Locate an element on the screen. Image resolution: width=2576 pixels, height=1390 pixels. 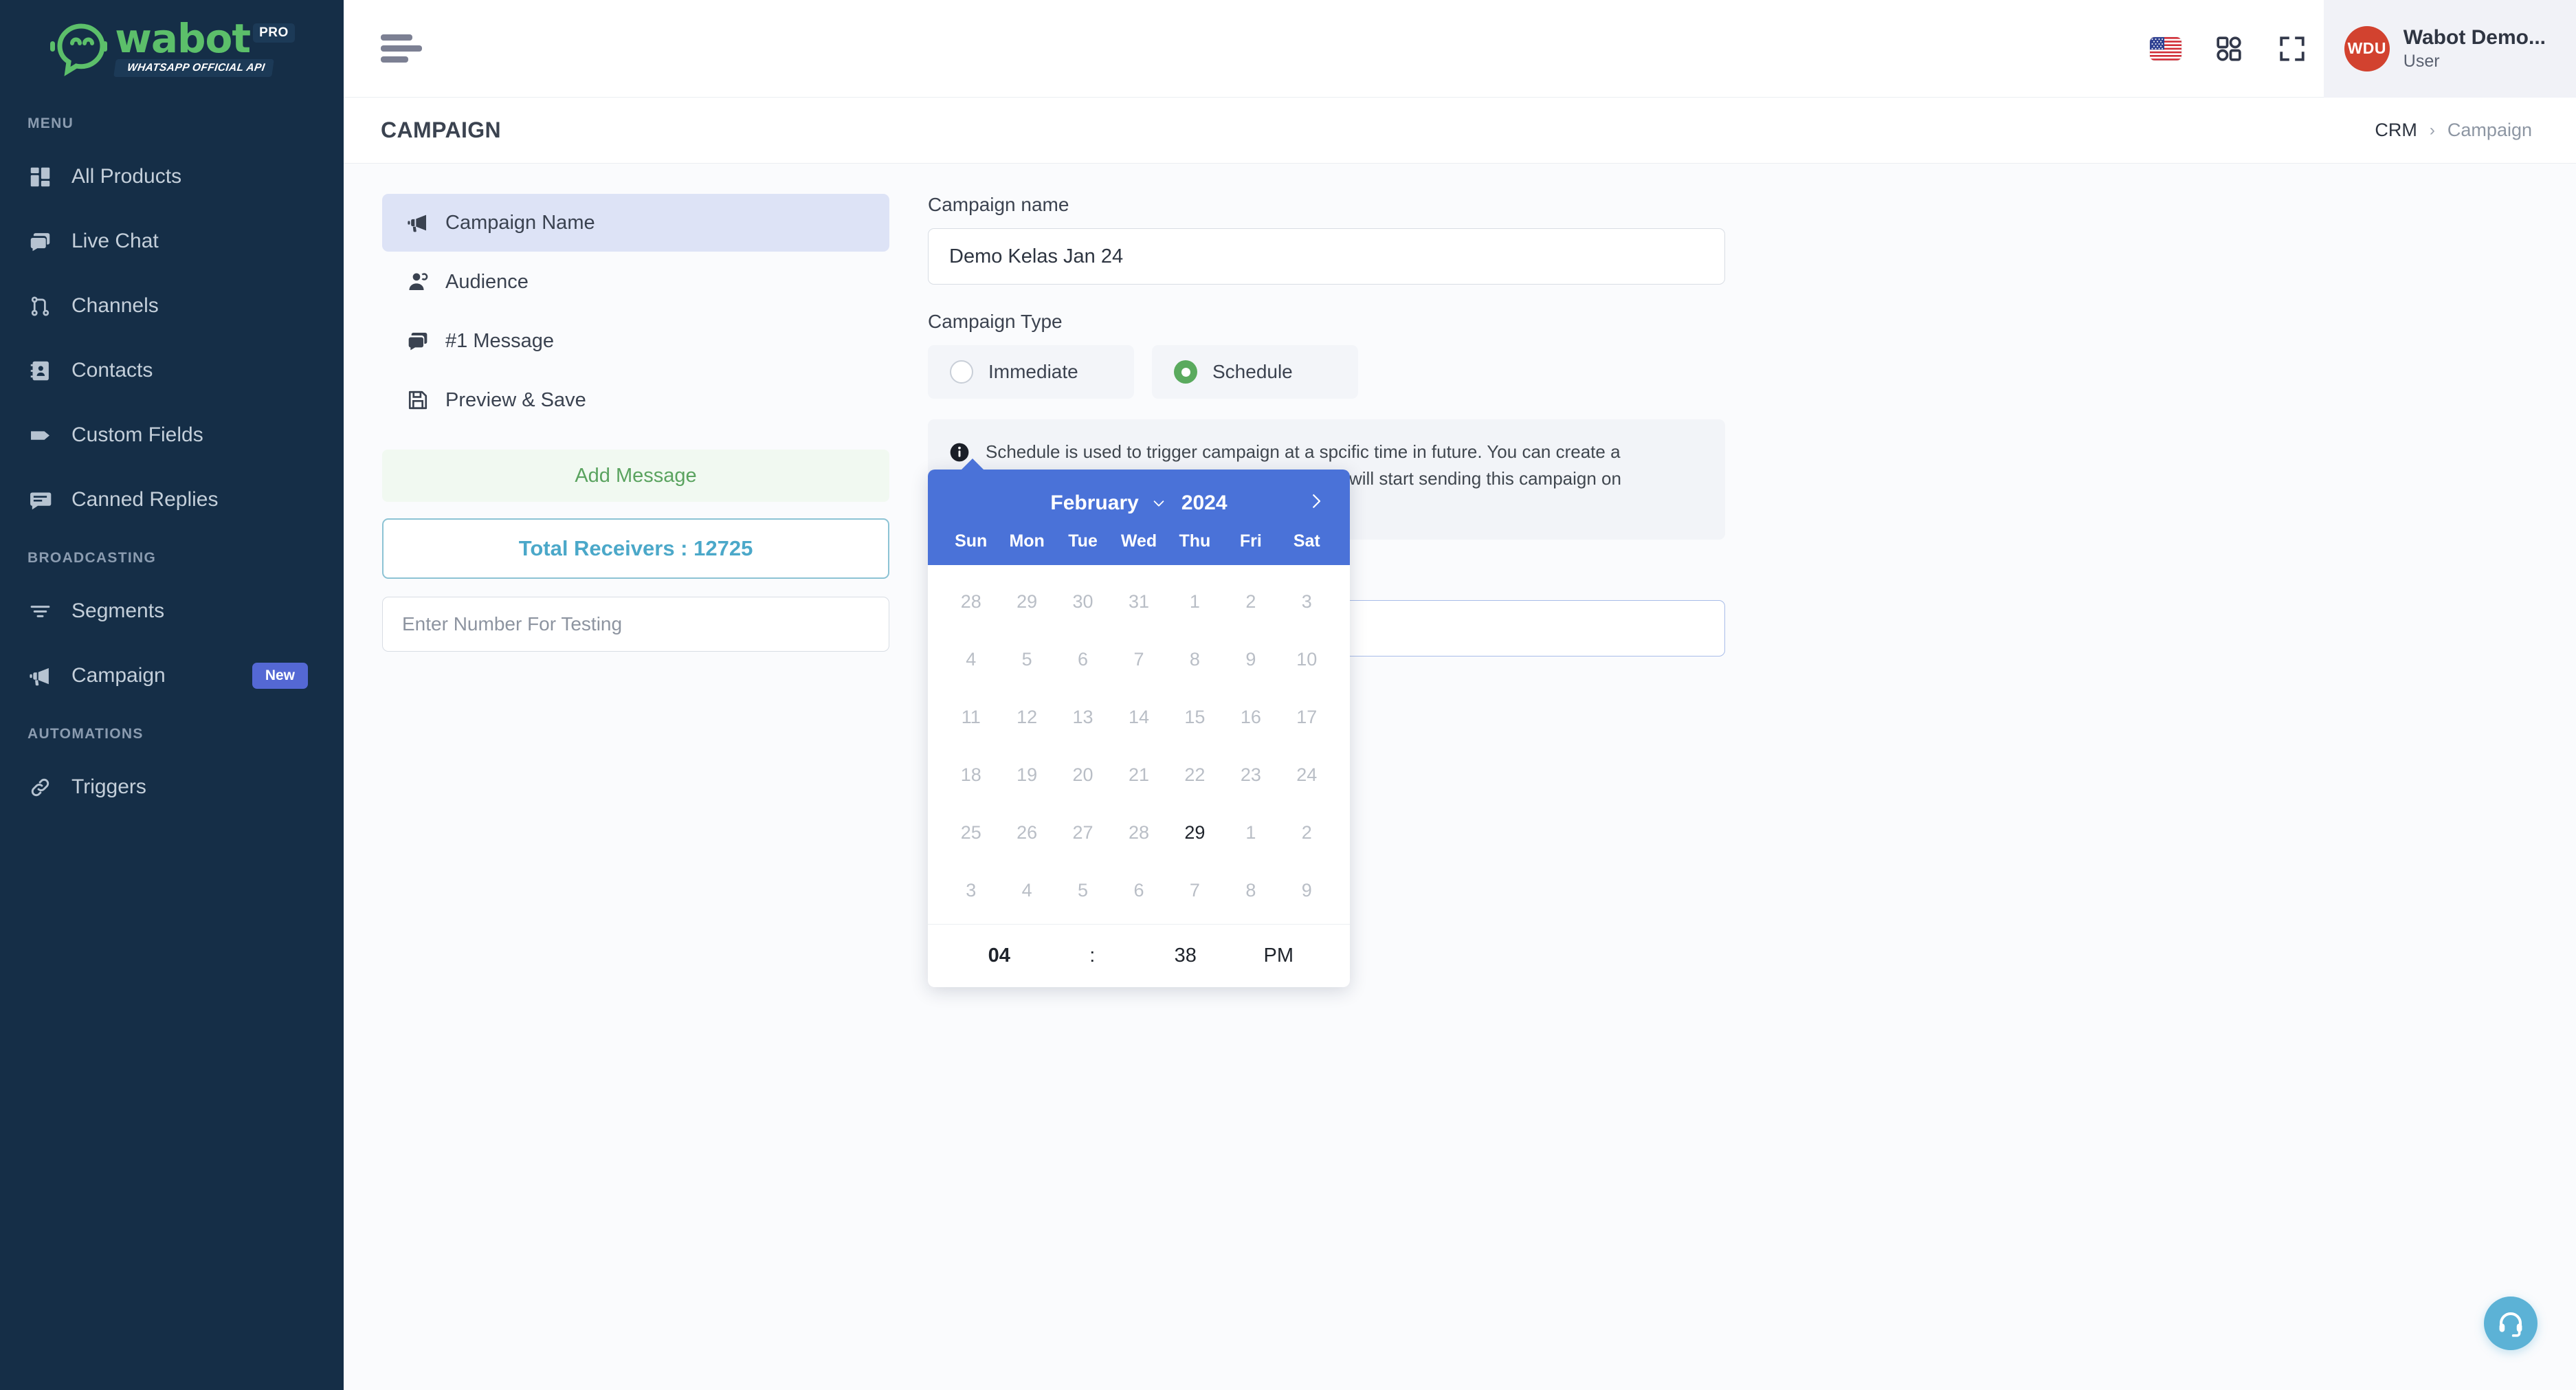
sidebar-item-triggers: Triggers is located at coordinates (172, 787).